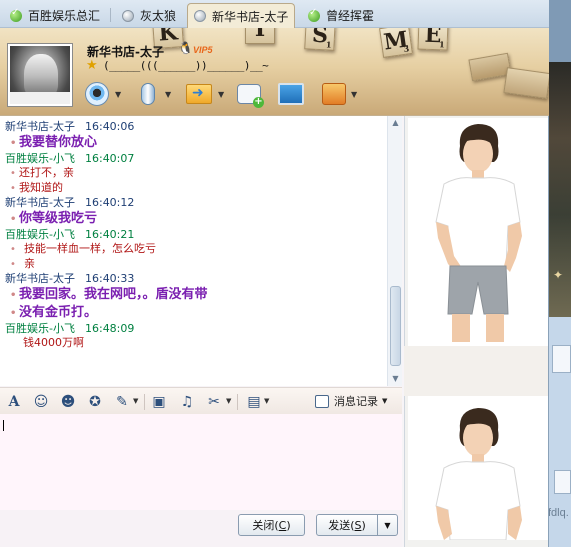 This screenshot has width=571, height=547. I want to click on remote-assistance-icon, so click(291, 94).